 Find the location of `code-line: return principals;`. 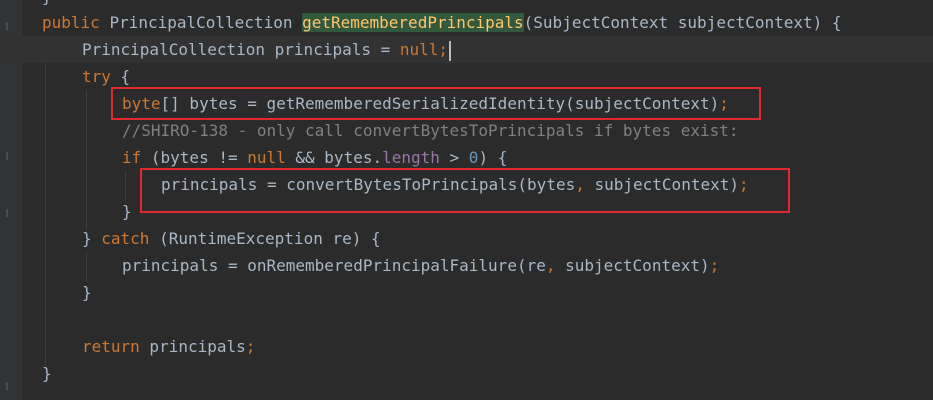

code-line: return principals; is located at coordinates (169, 346).